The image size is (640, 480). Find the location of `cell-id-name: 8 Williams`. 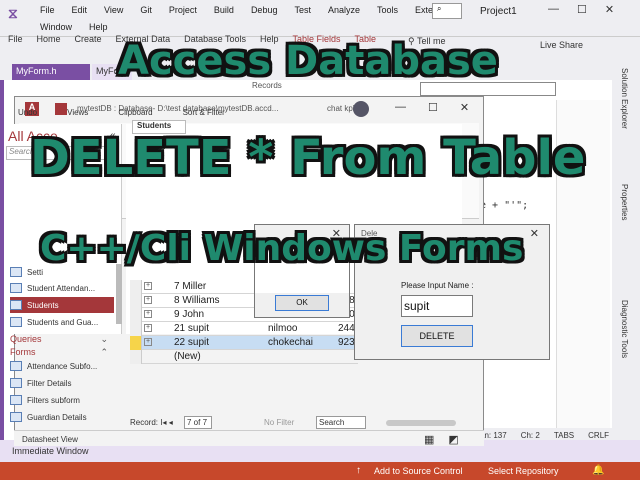

cell-id-name: 8 Williams is located at coordinates (214, 300).